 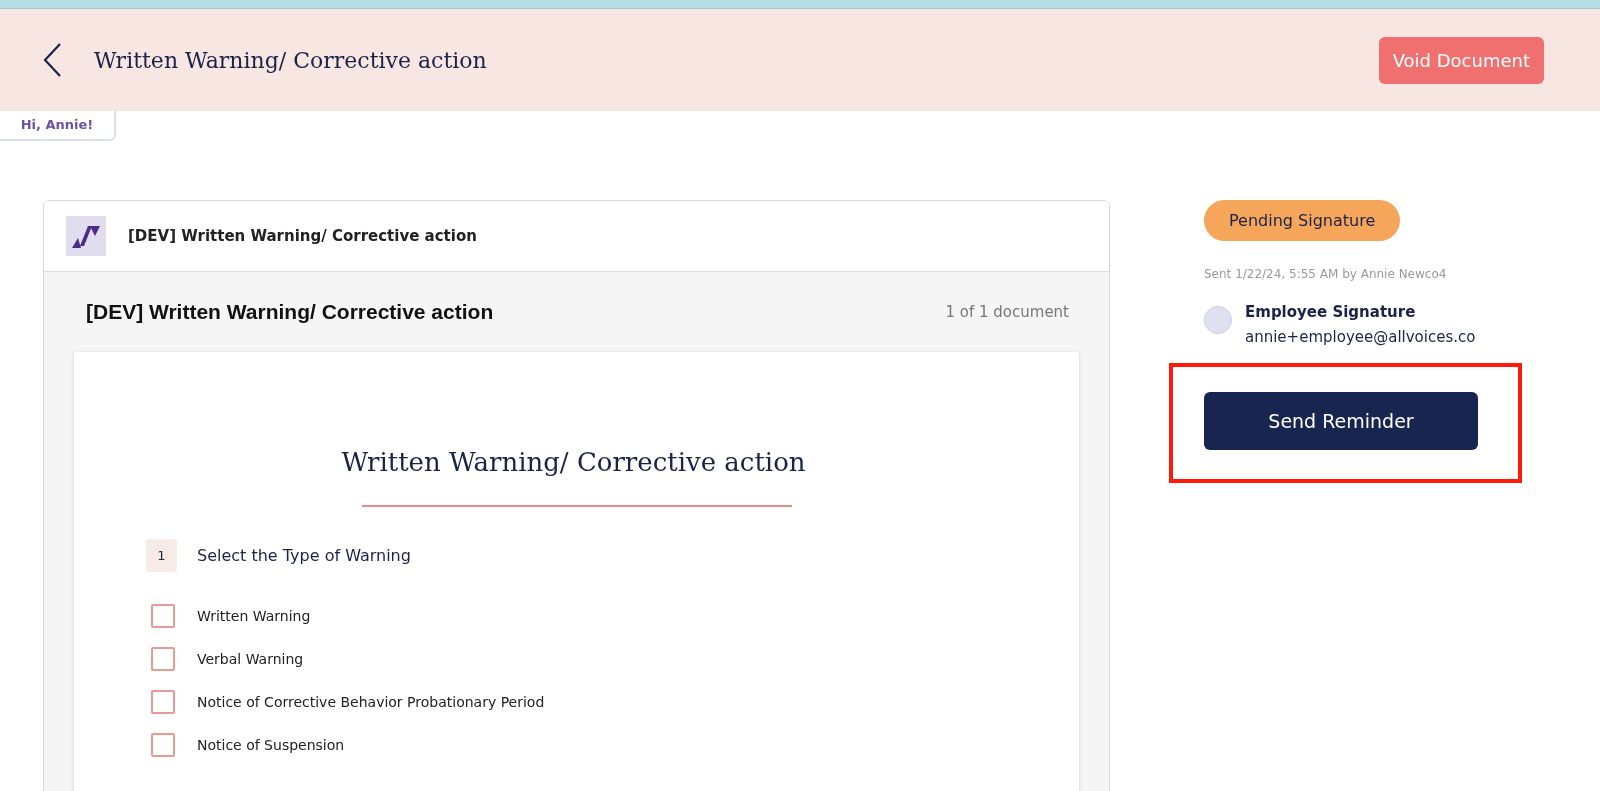 I want to click on sent-info: Sent 1/22/24, 5:55 AM by Annie Newco4, so click(x=1325, y=274).